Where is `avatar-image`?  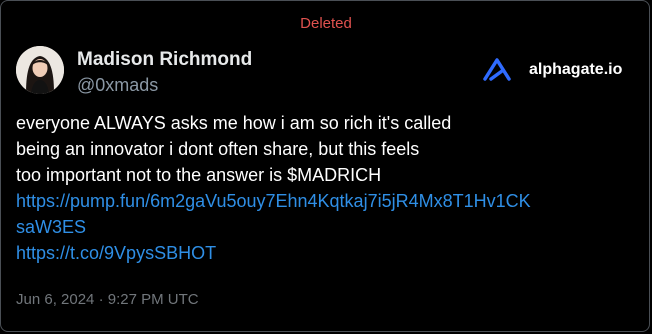
avatar-image is located at coordinates (40, 70).